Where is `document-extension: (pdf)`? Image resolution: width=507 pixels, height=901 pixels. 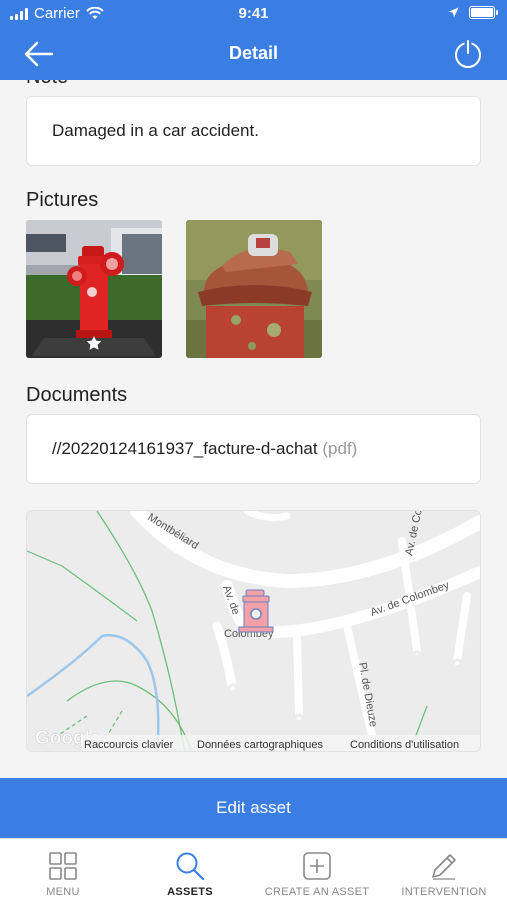
document-extension: (pdf) is located at coordinates (340, 448).